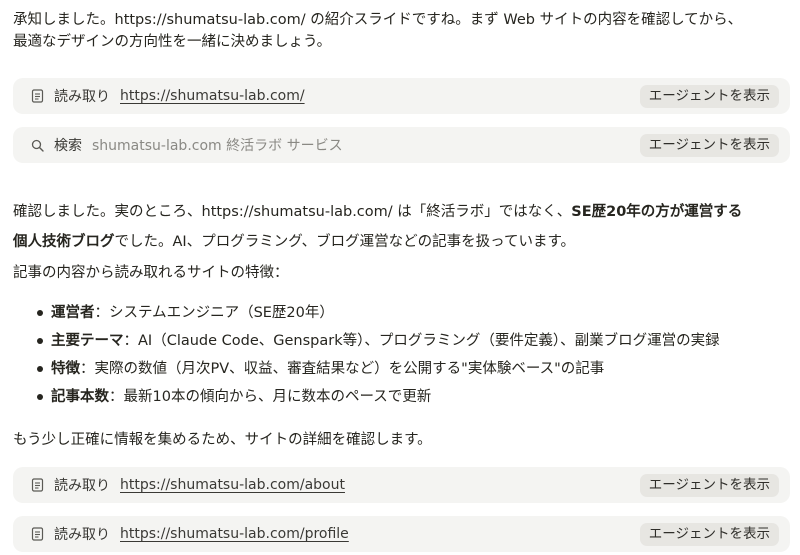  I want to click on list-item: 記事本数：最新10本の傾向から、月に数本のペースで更新, so click(366, 397).